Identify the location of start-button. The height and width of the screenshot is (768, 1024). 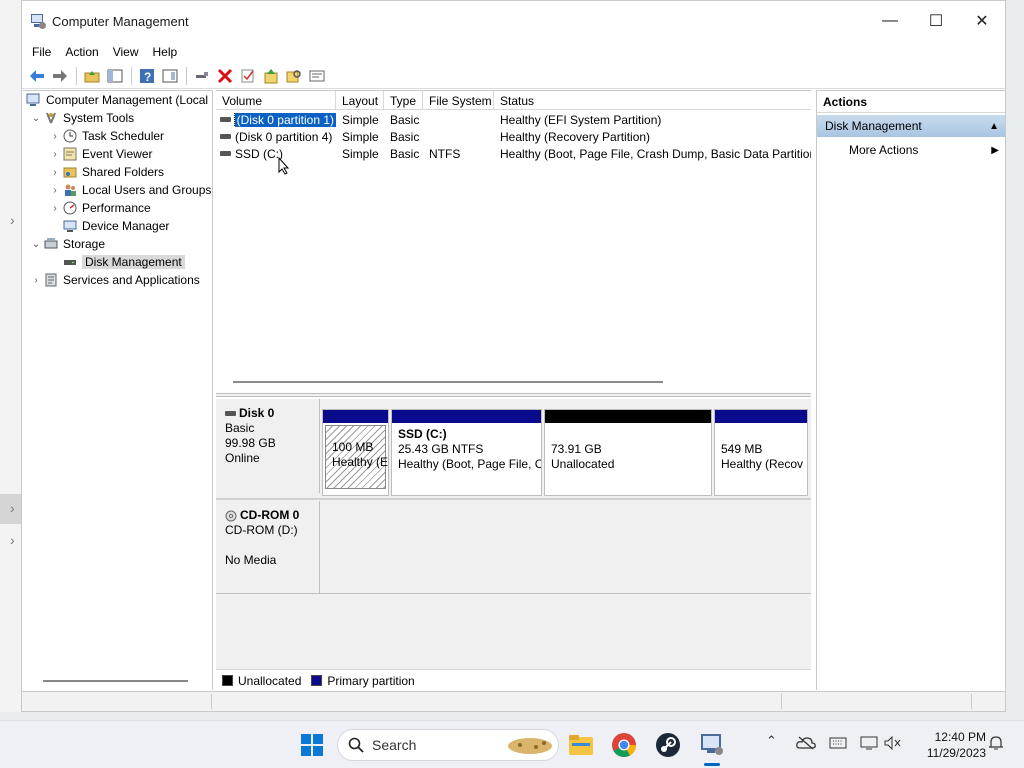
(312, 745).